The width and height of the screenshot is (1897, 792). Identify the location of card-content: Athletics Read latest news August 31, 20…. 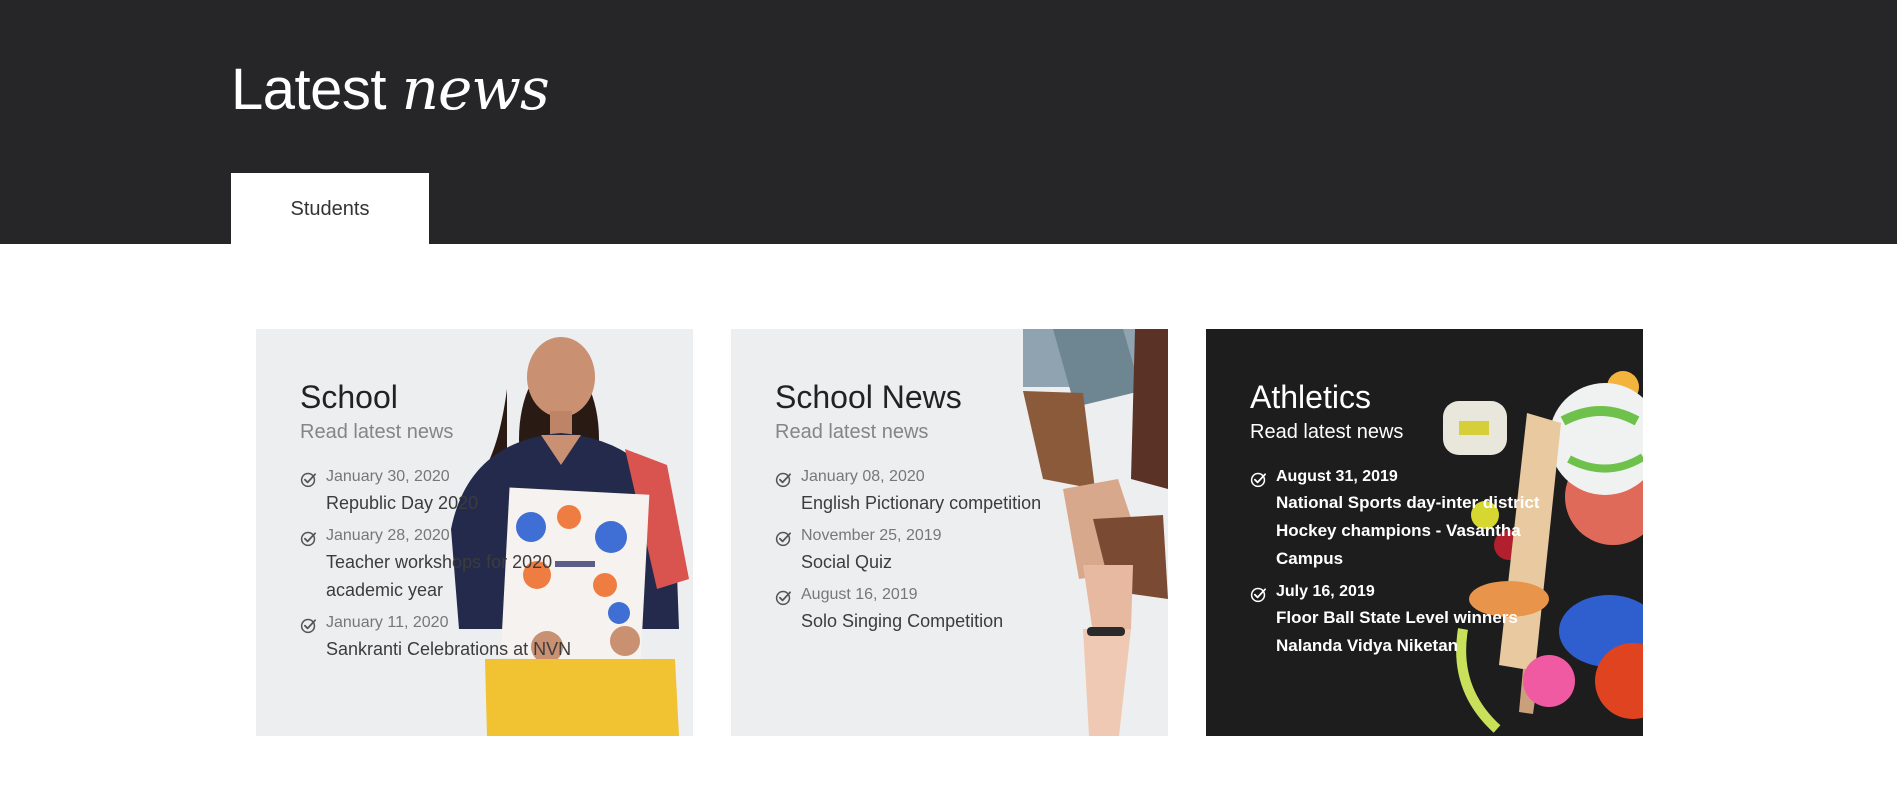
(1436, 523).